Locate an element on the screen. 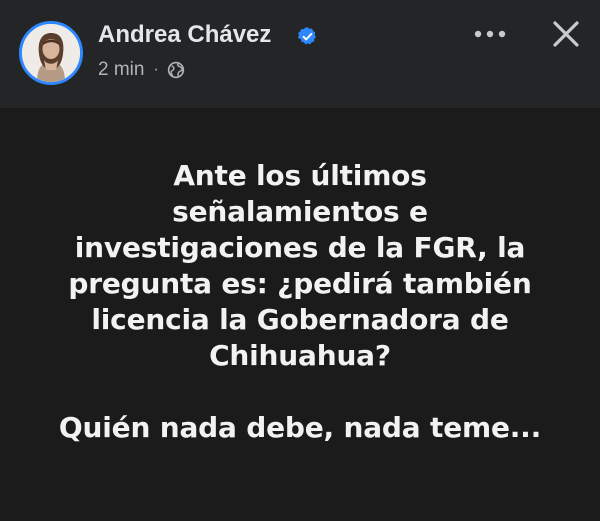 The height and width of the screenshot is (521, 600). close-button is located at coordinates (566, 34).